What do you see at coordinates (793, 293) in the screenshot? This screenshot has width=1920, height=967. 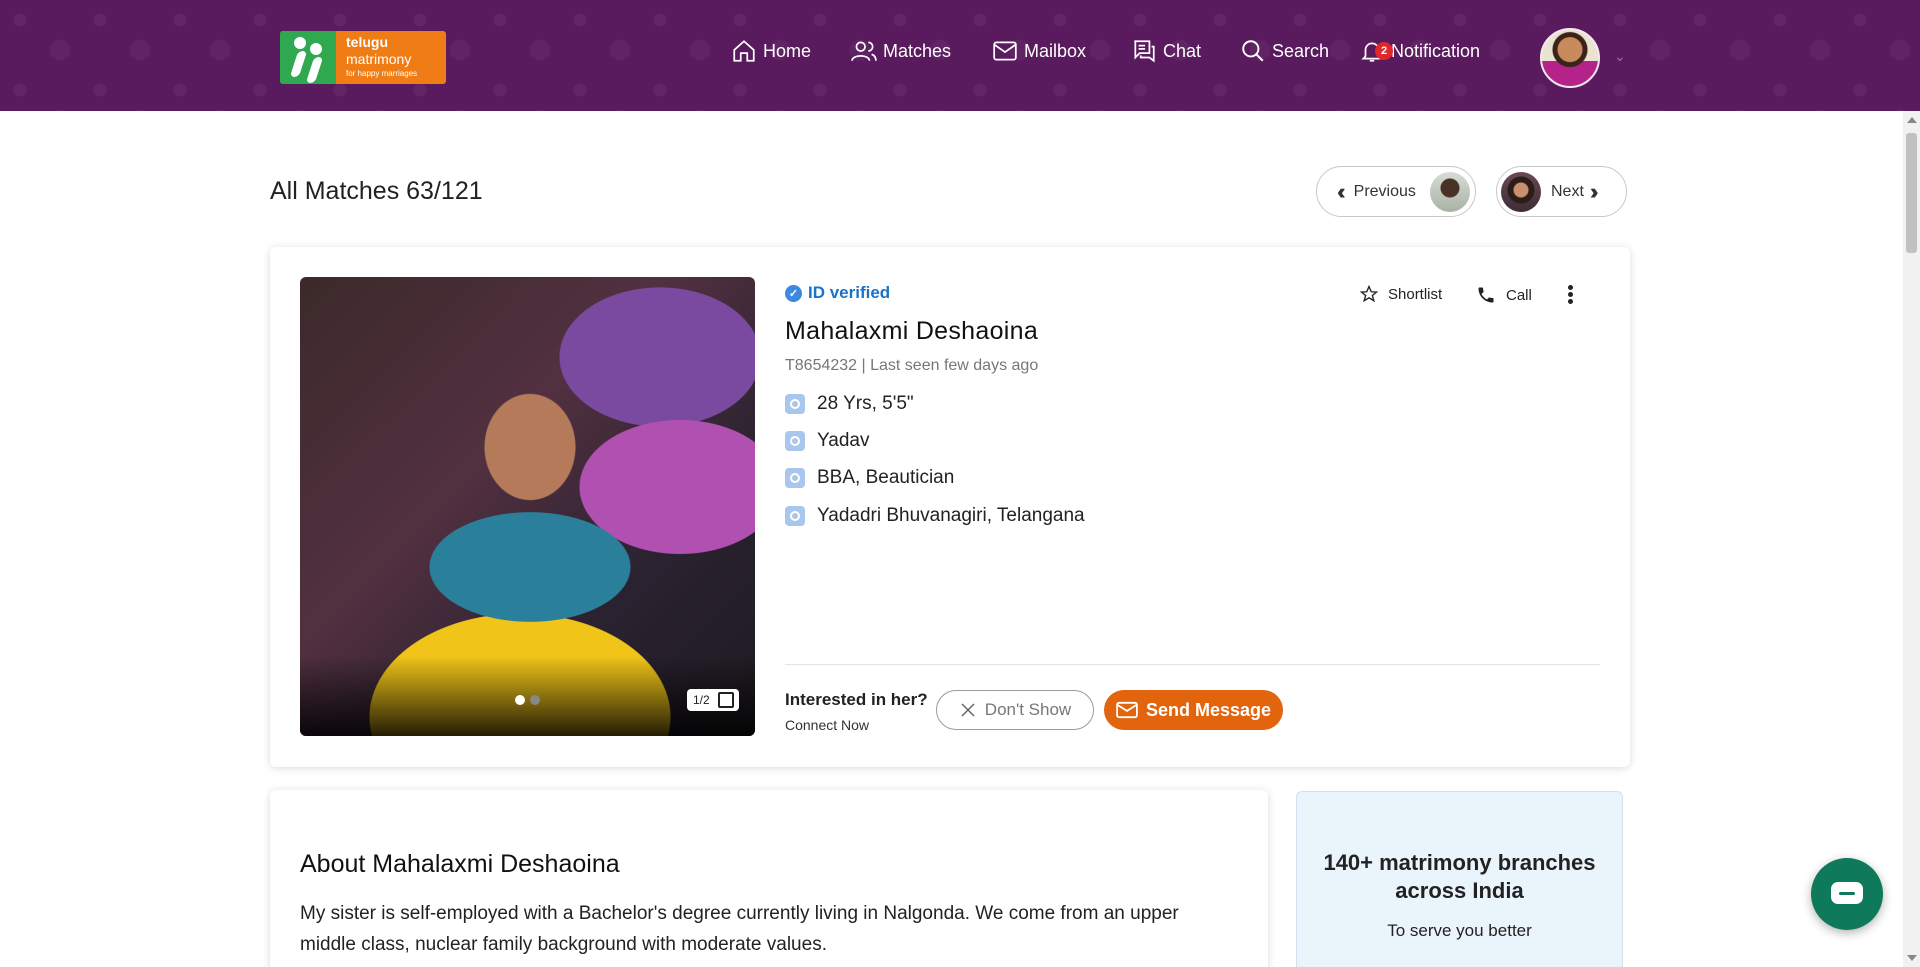 I see `verified-check-icon: ✓` at bounding box center [793, 293].